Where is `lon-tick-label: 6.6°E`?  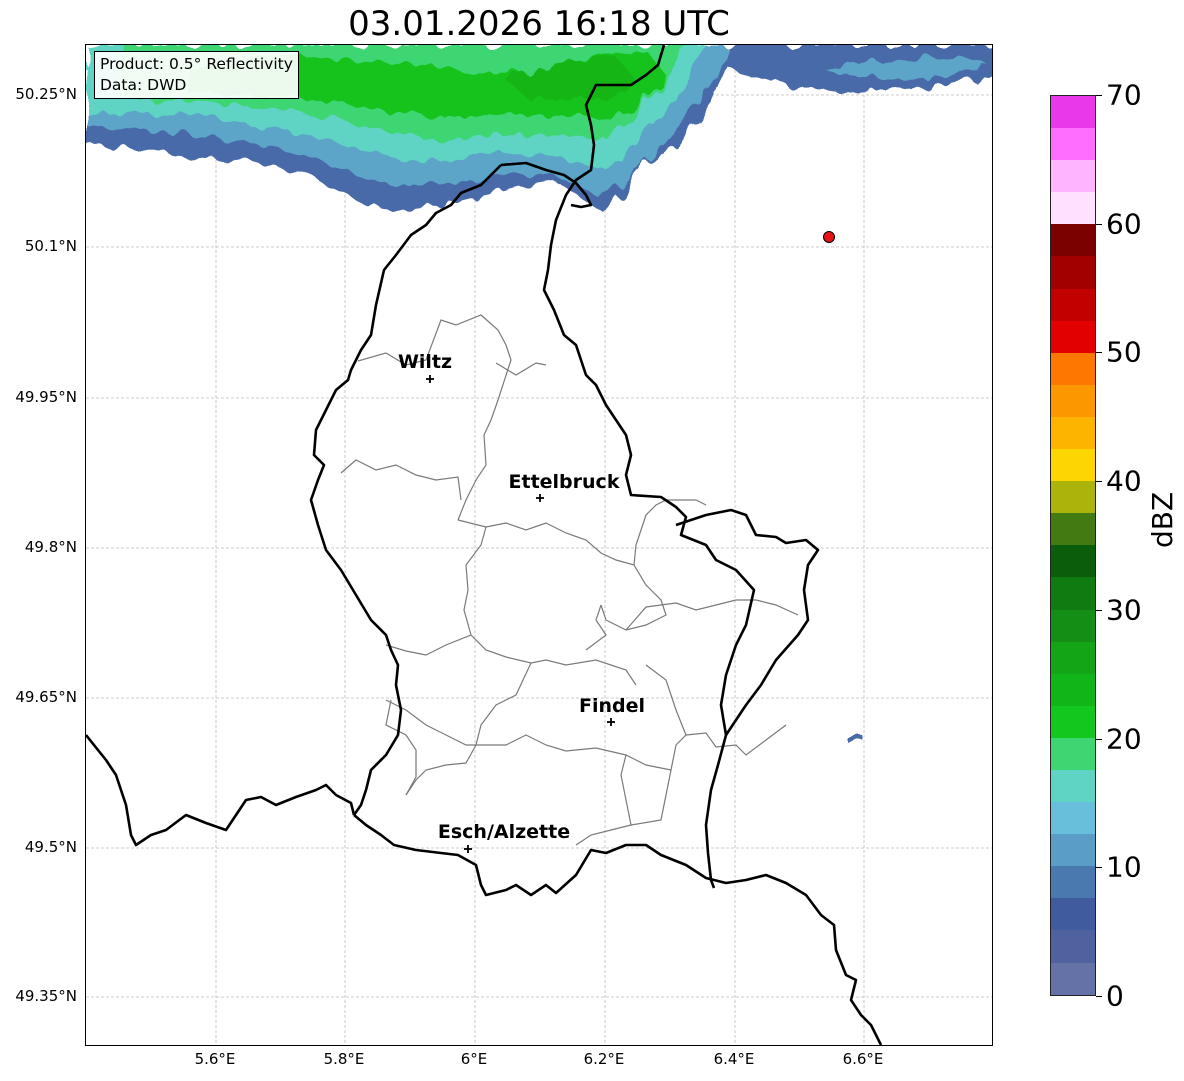 lon-tick-label: 6.6°E is located at coordinates (863, 1059).